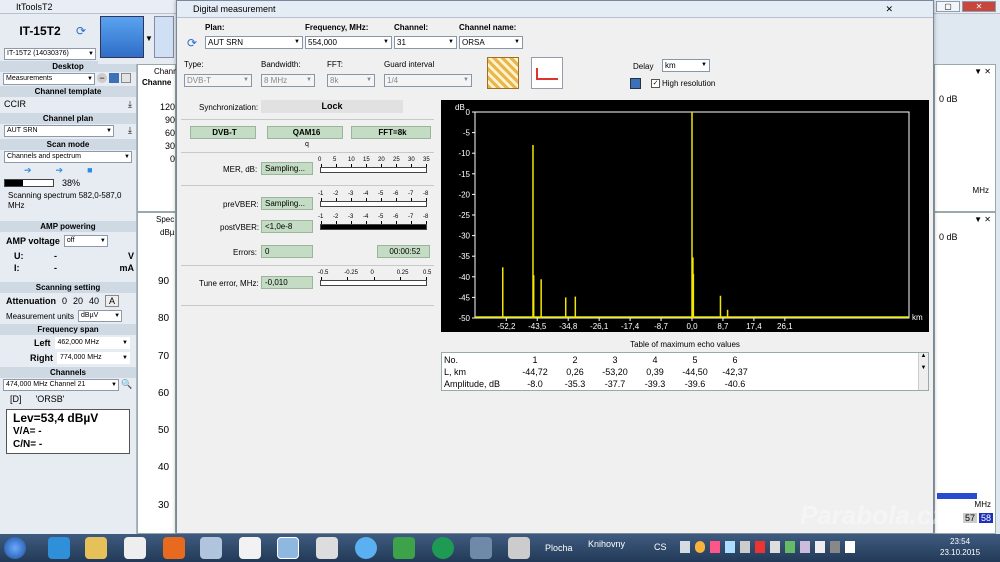 The width and height of the screenshot is (1000, 562). What do you see at coordinates (94, 301) in the screenshot?
I see `att-40: 40` at bounding box center [94, 301].